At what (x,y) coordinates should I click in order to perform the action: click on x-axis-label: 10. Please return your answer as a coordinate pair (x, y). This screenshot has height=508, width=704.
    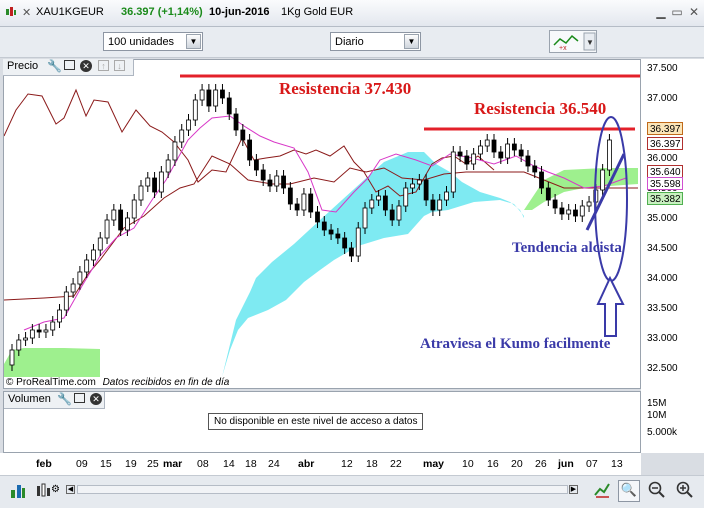
    Looking at the image, I should click on (468, 464).